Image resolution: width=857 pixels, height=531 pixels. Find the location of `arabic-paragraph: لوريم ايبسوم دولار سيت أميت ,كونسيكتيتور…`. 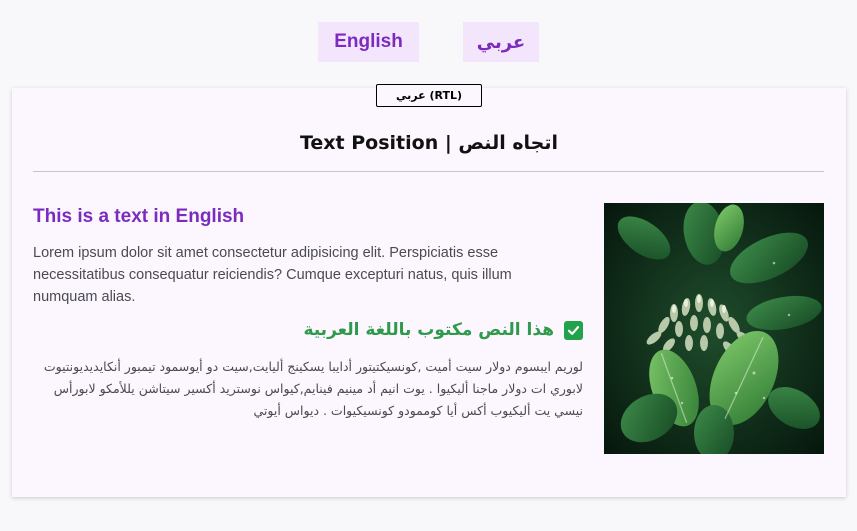

arabic-paragraph: لوريم ايبسوم دولار سيت أميت ,كونسيكتيتور… is located at coordinates (313, 388).